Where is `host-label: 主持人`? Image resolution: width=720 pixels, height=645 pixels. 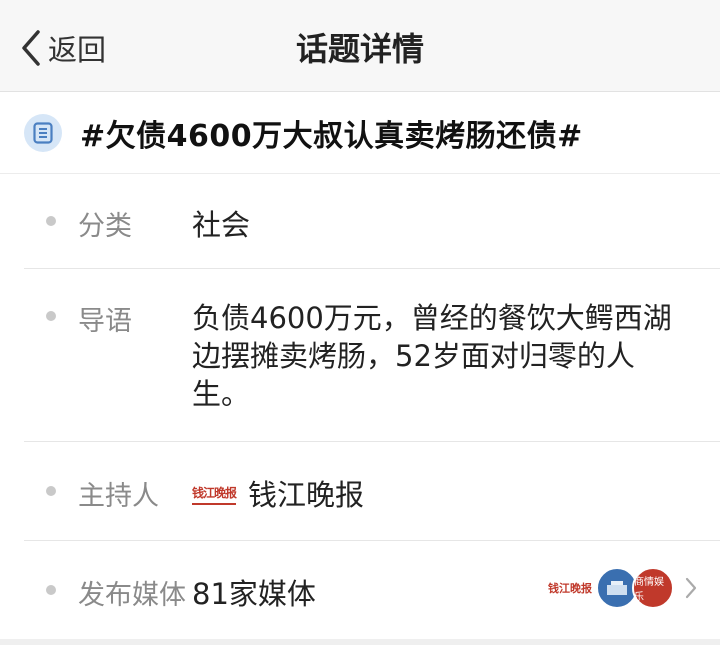
host-label: 主持人 is located at coordinates (118, 496).